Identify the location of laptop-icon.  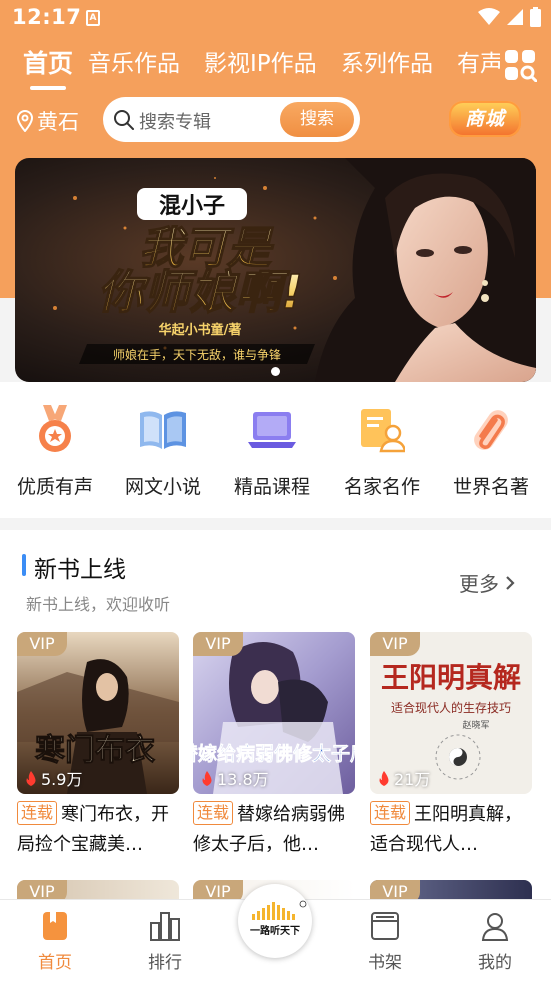
(272, 430).